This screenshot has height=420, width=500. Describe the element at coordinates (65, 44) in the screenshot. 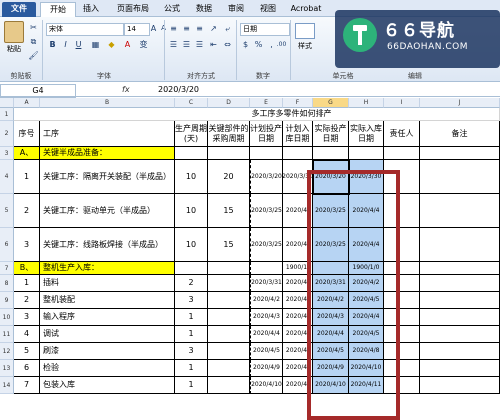

I see `italic-icon: I` at that location.